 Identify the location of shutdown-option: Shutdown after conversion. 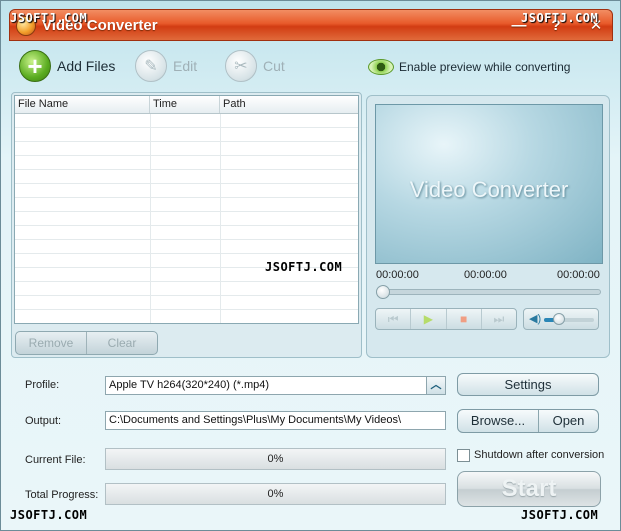
(530, 455).